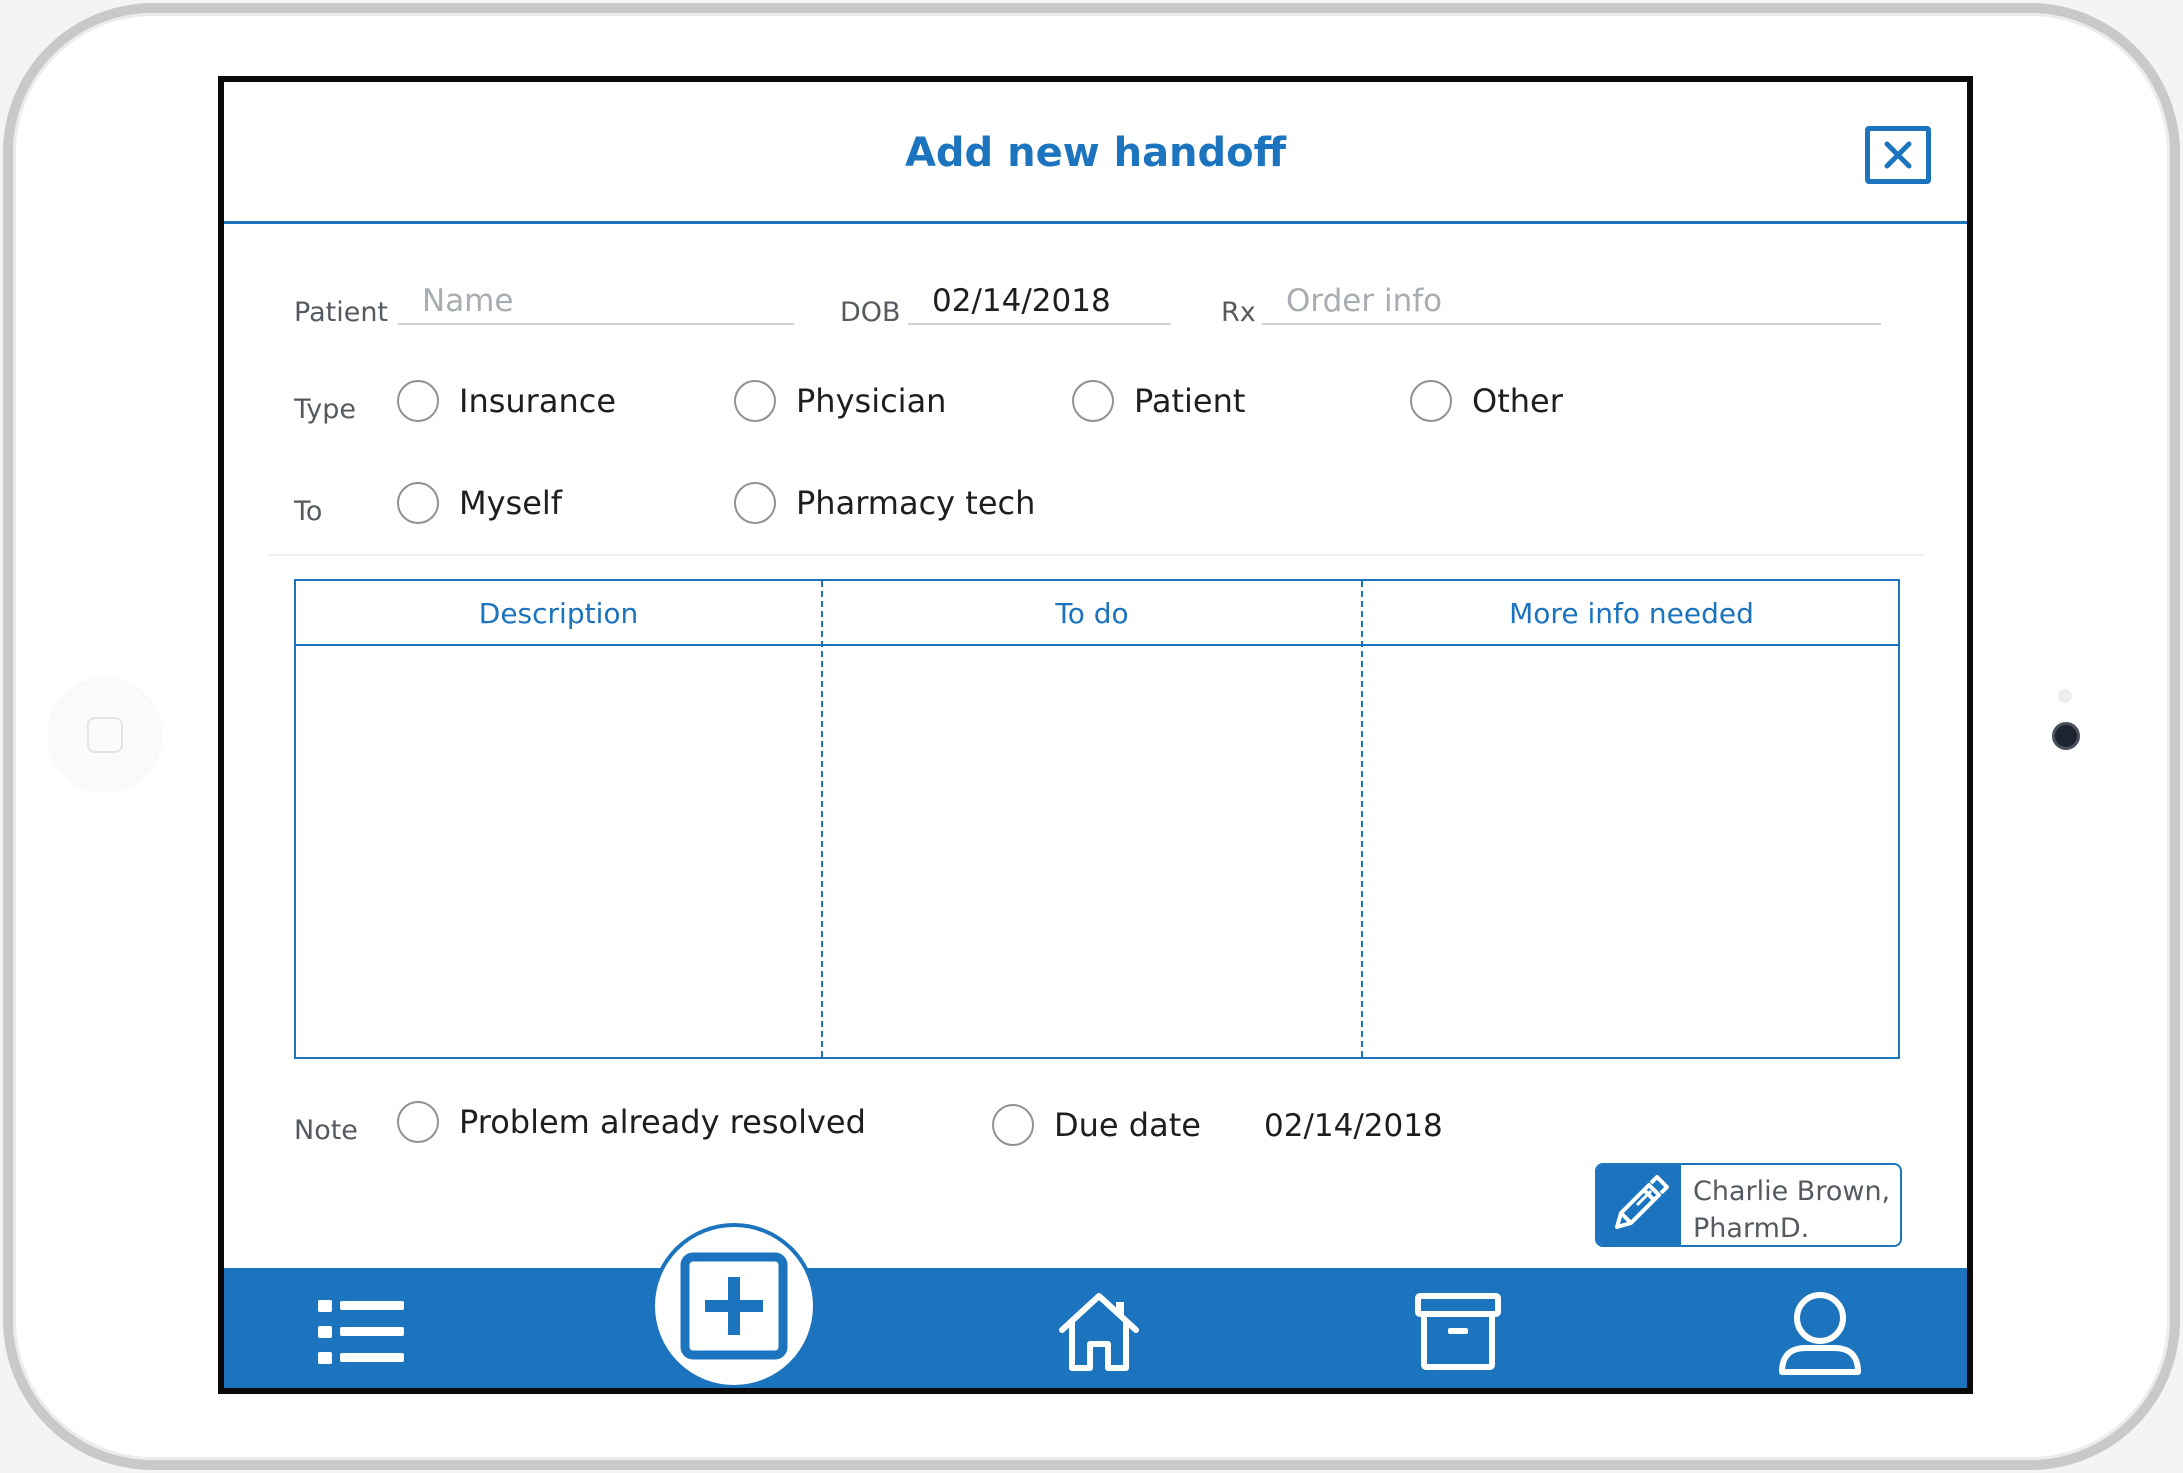 This screenshot has height=1473, width=2183. What do you see at coordinates (1353, 1126) in the screenshot?
I see `due-date-value: 02/14/2018` at bounding box center [1353, 1126].